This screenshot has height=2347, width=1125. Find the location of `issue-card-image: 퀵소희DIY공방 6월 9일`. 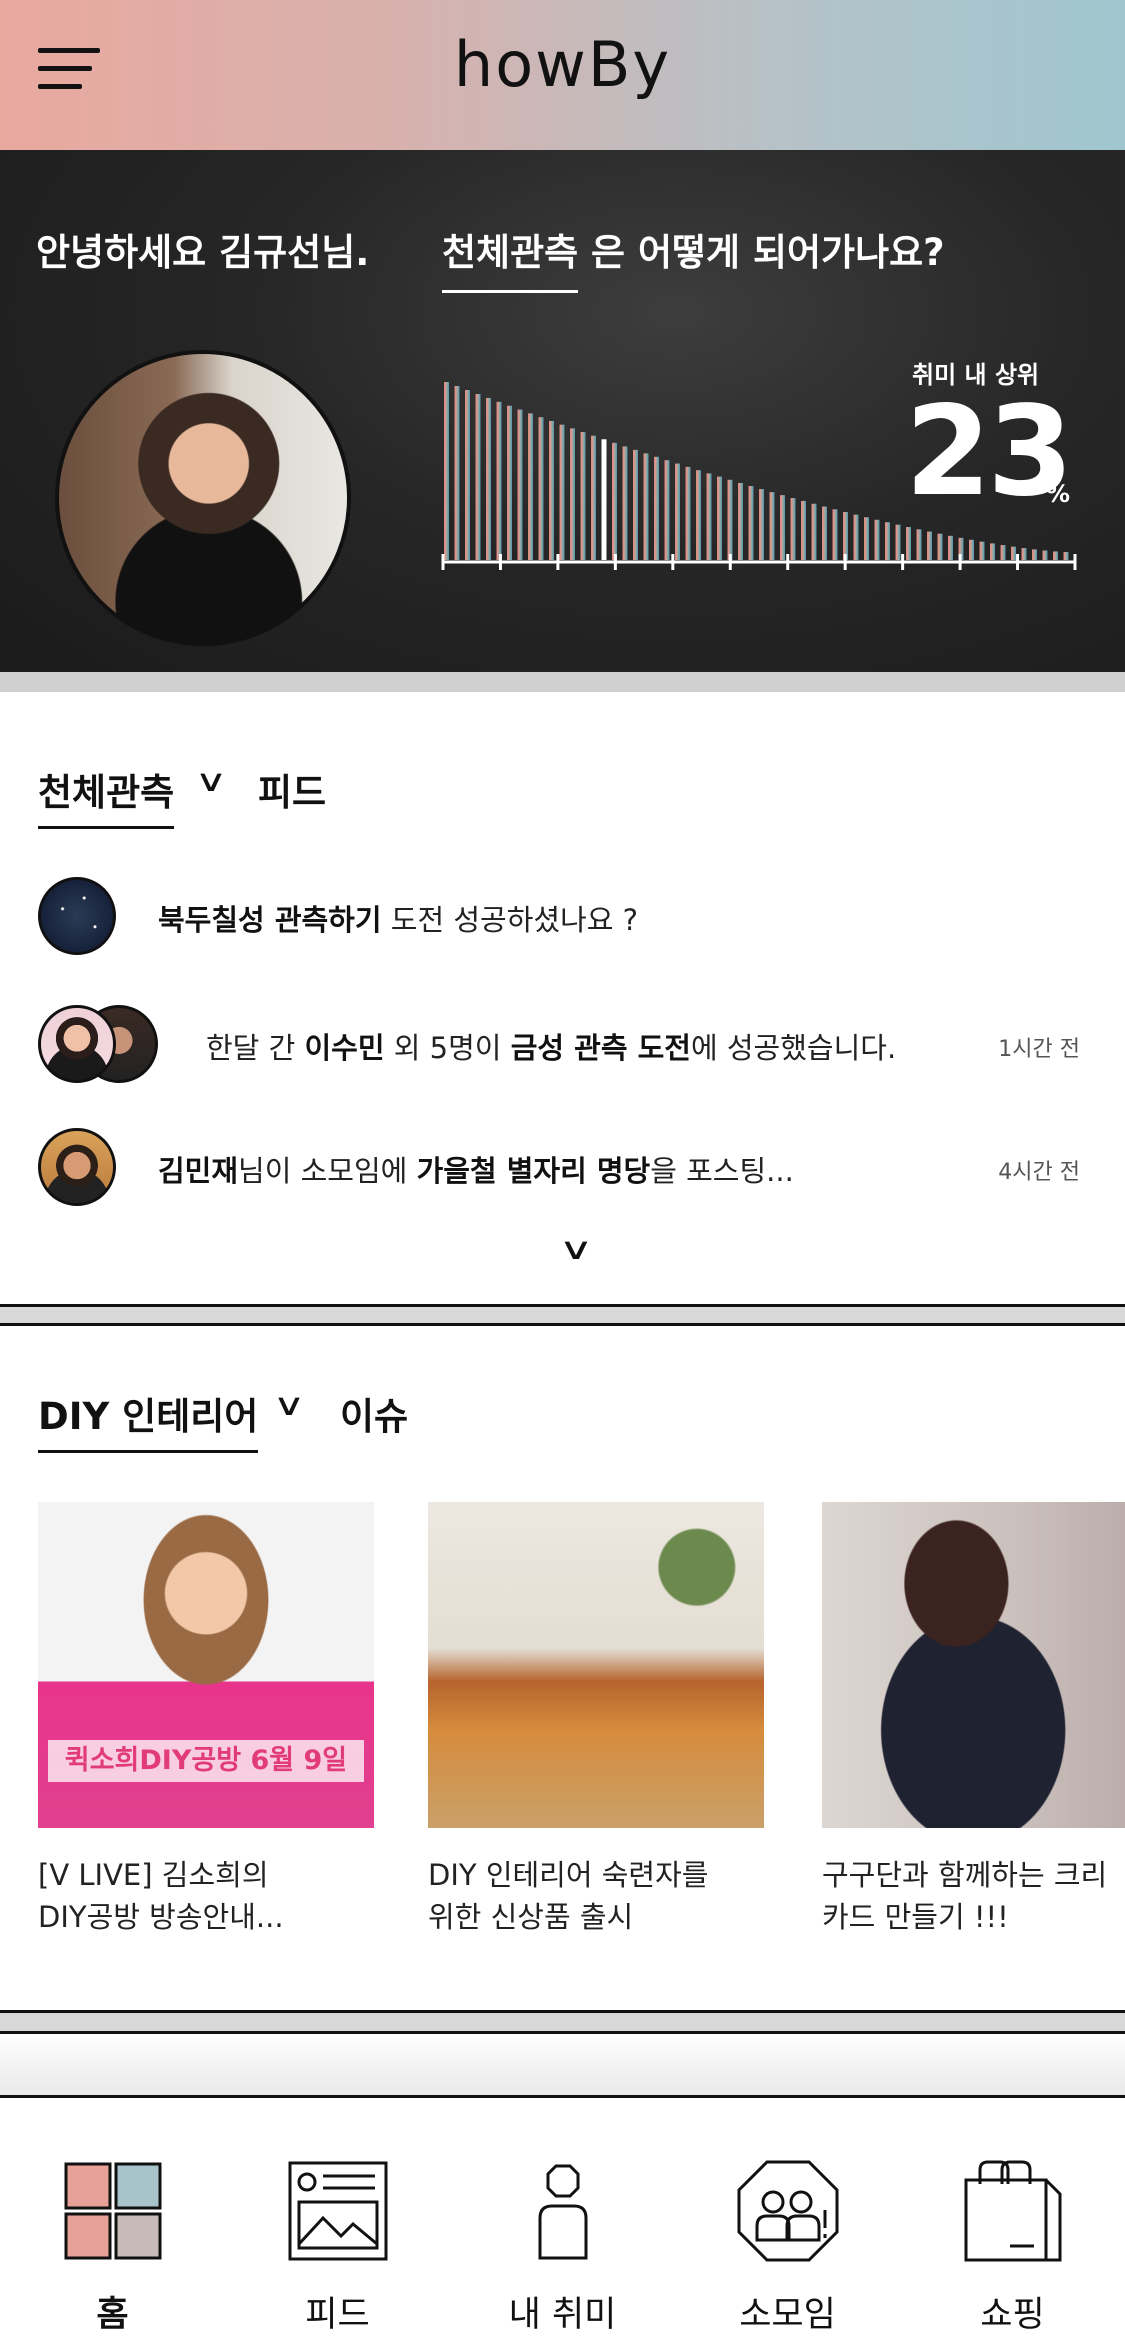

issue-card-image: 퀵소희DIY공방 6월 9일 is located at coordinates (206, 1665).